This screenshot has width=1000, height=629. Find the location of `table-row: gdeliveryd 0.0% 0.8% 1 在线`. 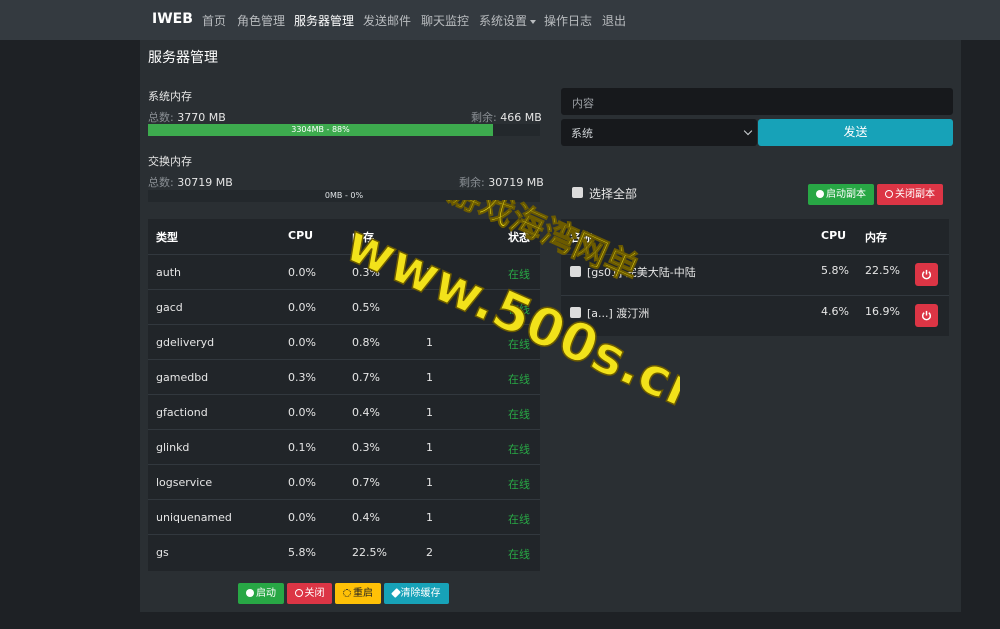

table-row: gdeliveryd 0.0% 0.8% 1 在线 is located at coordinates (344, 341).